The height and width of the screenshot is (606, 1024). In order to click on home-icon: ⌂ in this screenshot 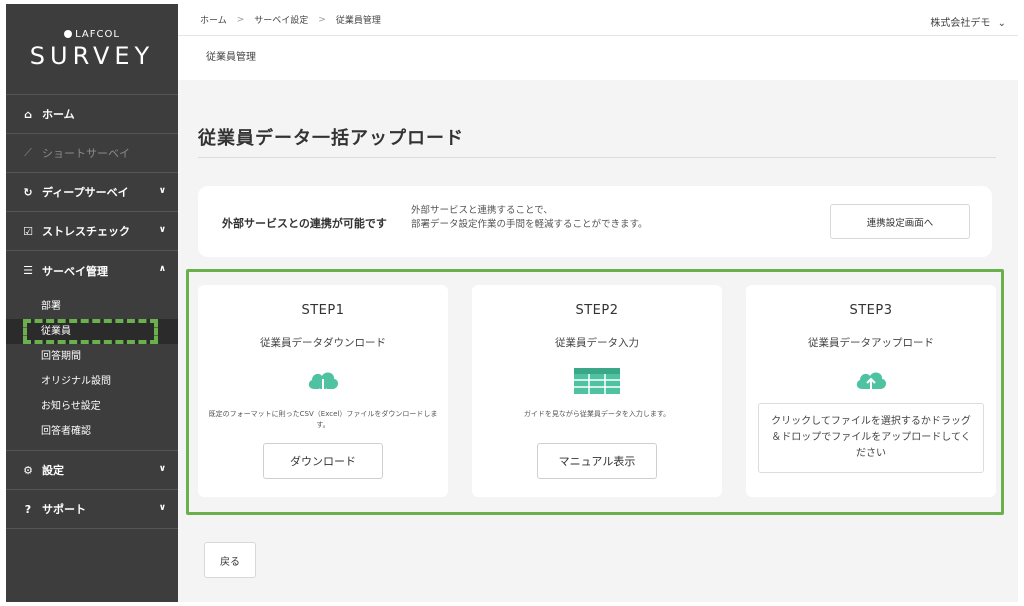, I will do `click(28, 114)`.